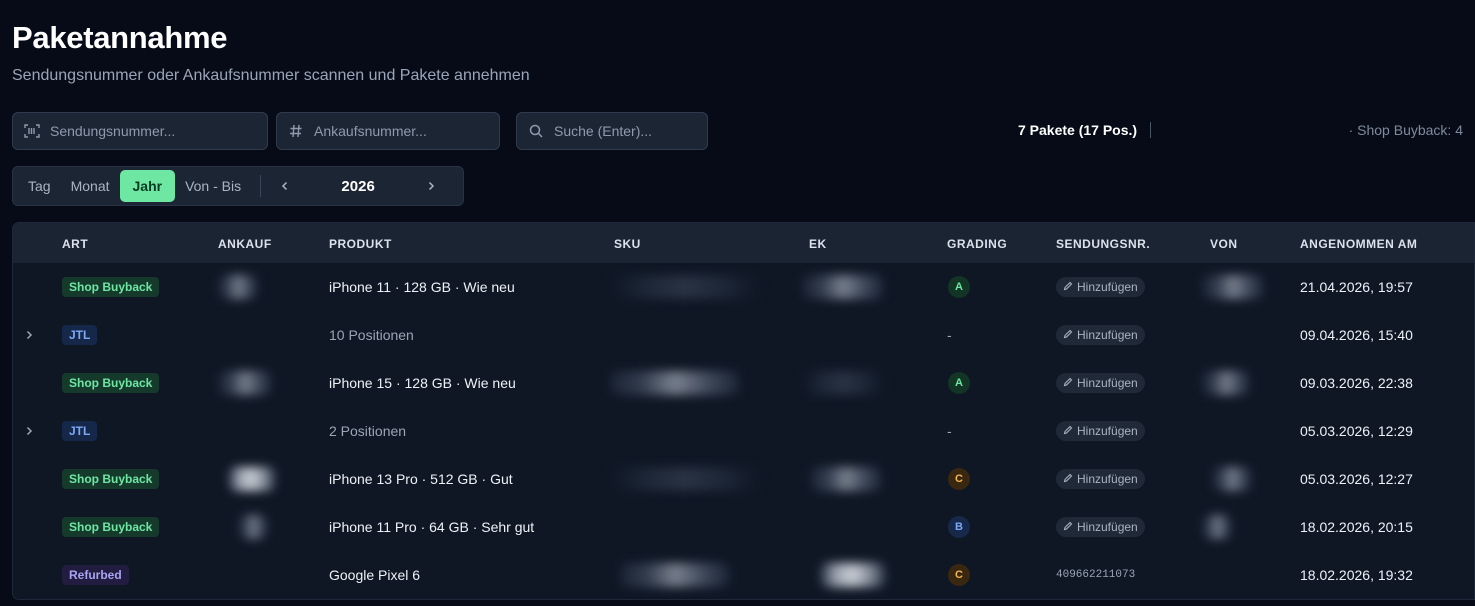  I want to click on chevron-left-icon, so click(285, 186).